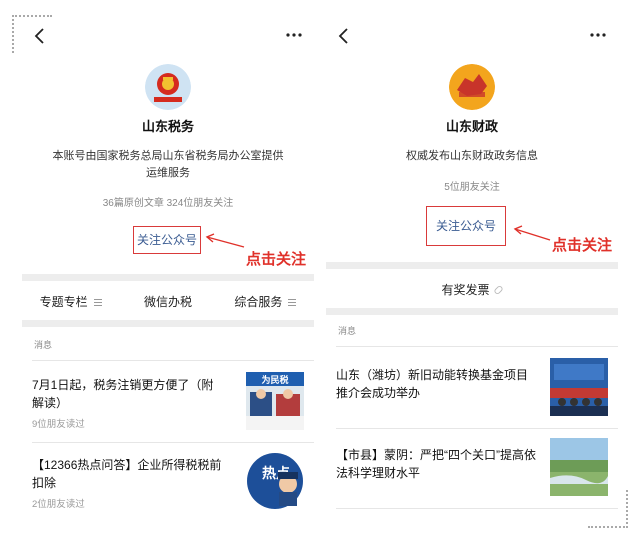 This screenshot has height=545, width=640. Describe the element at coordinates (498, 290) in the screenshot. I see `link-icon` at that location.